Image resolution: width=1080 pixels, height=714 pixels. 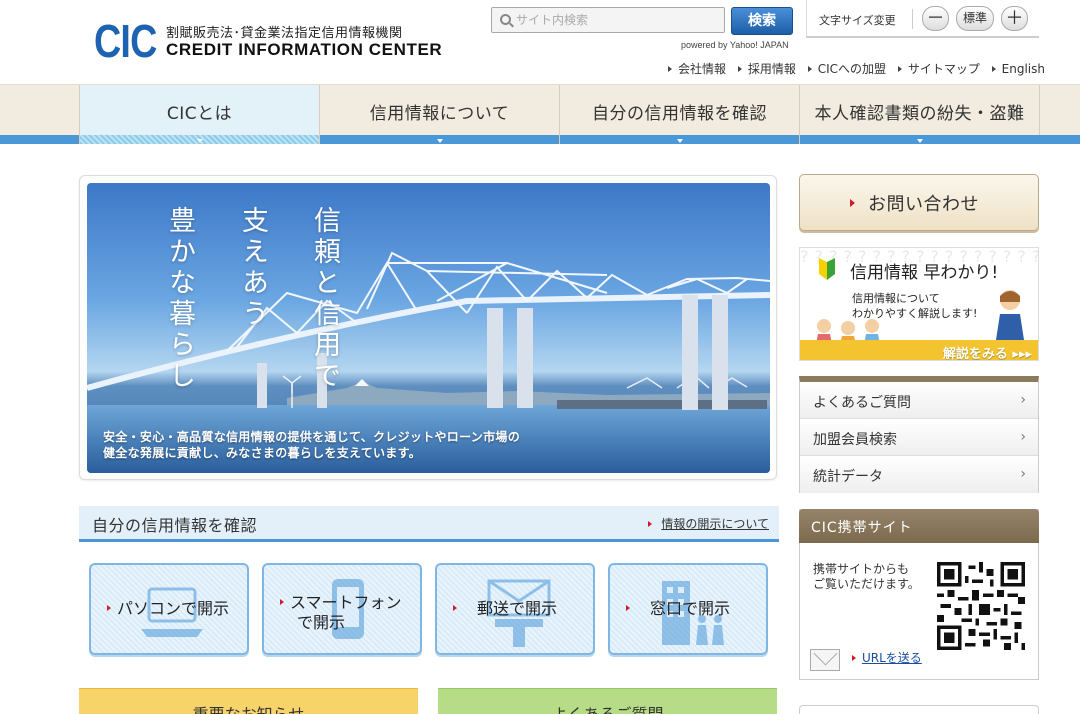 I want to click on beginner-mark-icon, so click(x=827, y=269).